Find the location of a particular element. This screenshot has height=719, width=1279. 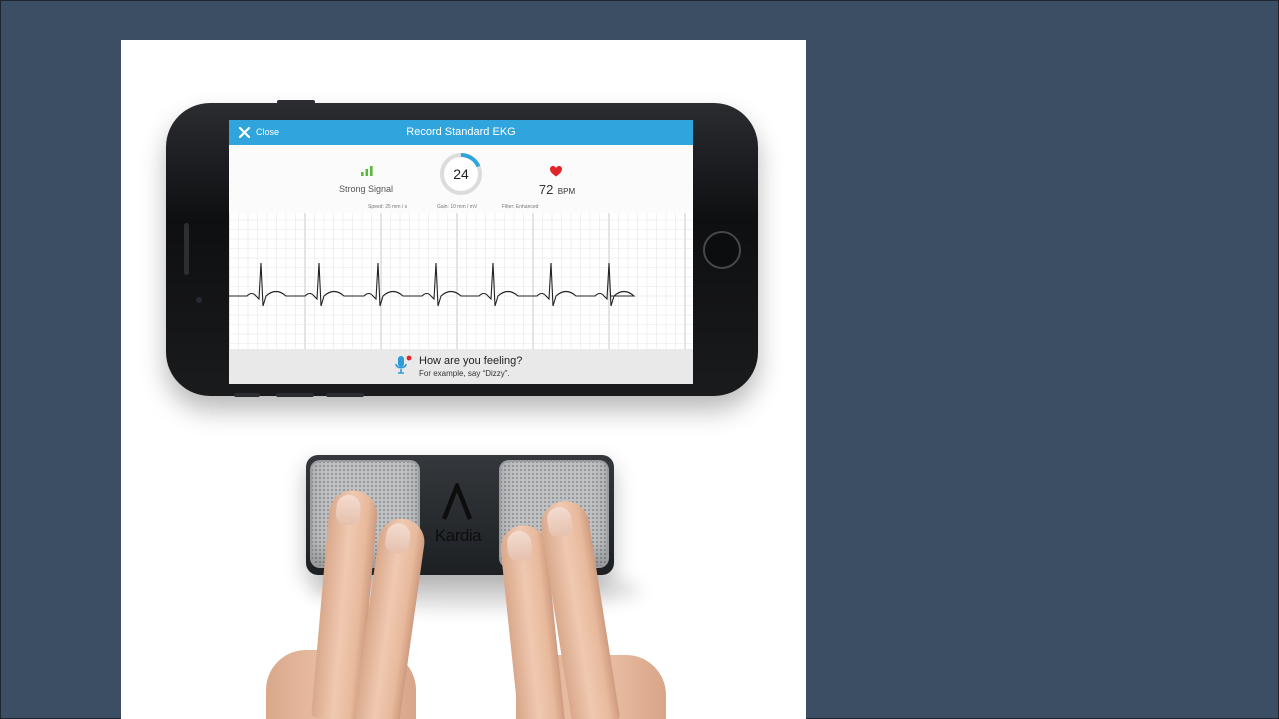

earpiece-speaker is located at coordinates (186, 249).